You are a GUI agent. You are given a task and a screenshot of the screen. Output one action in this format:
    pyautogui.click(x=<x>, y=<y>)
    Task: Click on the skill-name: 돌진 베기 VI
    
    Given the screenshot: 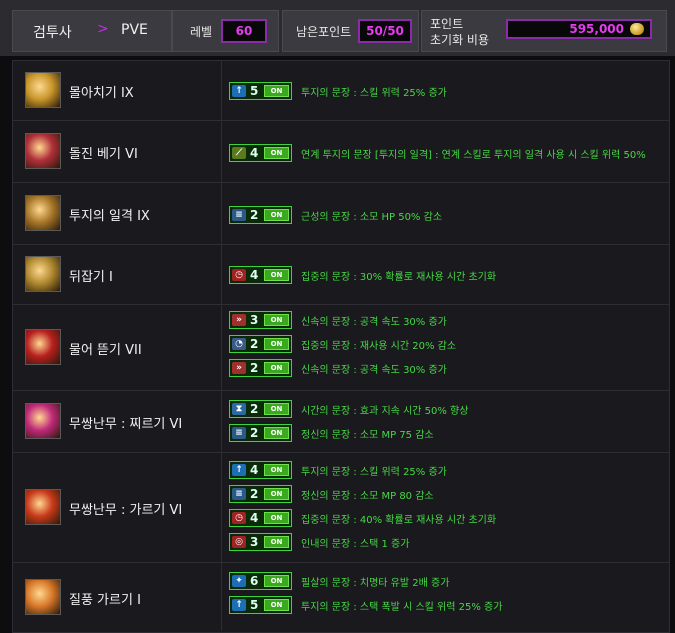 What is the action you would take?
    pyautogui.click(x=103, y=154)
    